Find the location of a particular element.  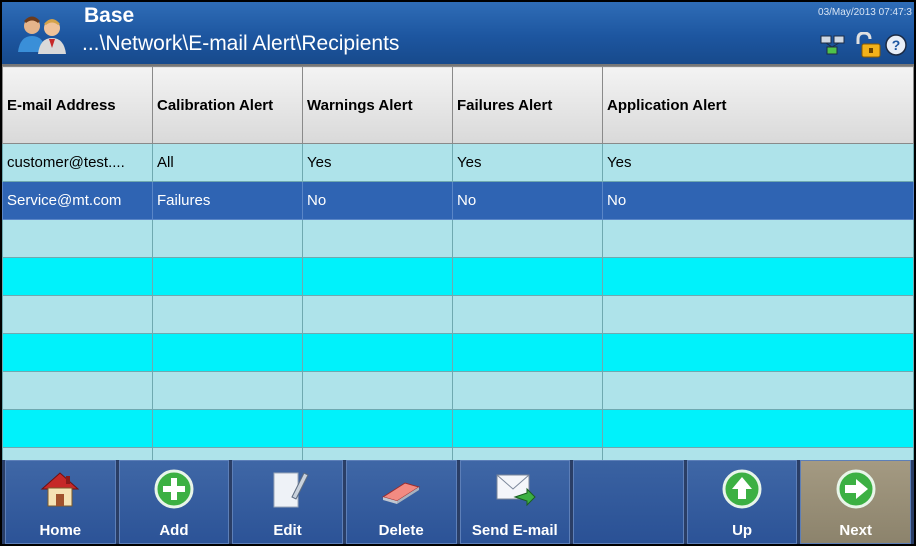

status-icons: ? is located at coordinates (864, 45).